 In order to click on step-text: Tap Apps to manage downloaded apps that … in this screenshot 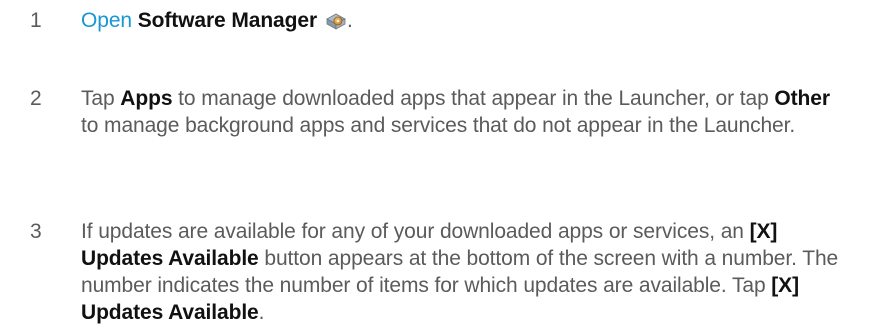, I will do `click(465, 112)`.